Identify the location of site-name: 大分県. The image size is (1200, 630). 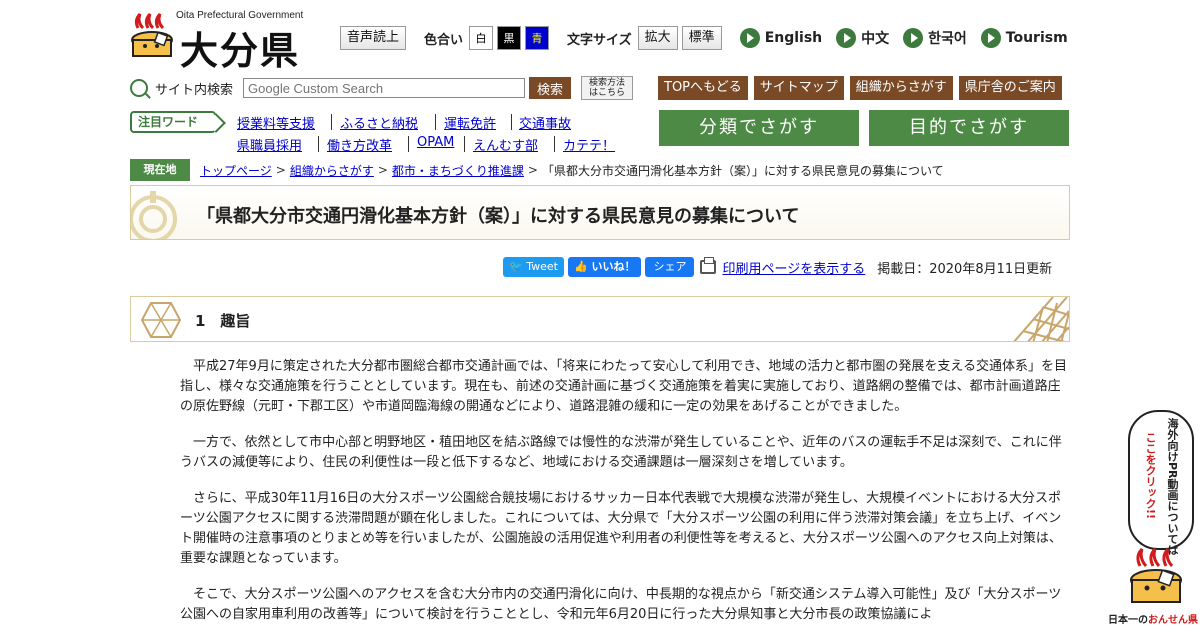
(240, 50).